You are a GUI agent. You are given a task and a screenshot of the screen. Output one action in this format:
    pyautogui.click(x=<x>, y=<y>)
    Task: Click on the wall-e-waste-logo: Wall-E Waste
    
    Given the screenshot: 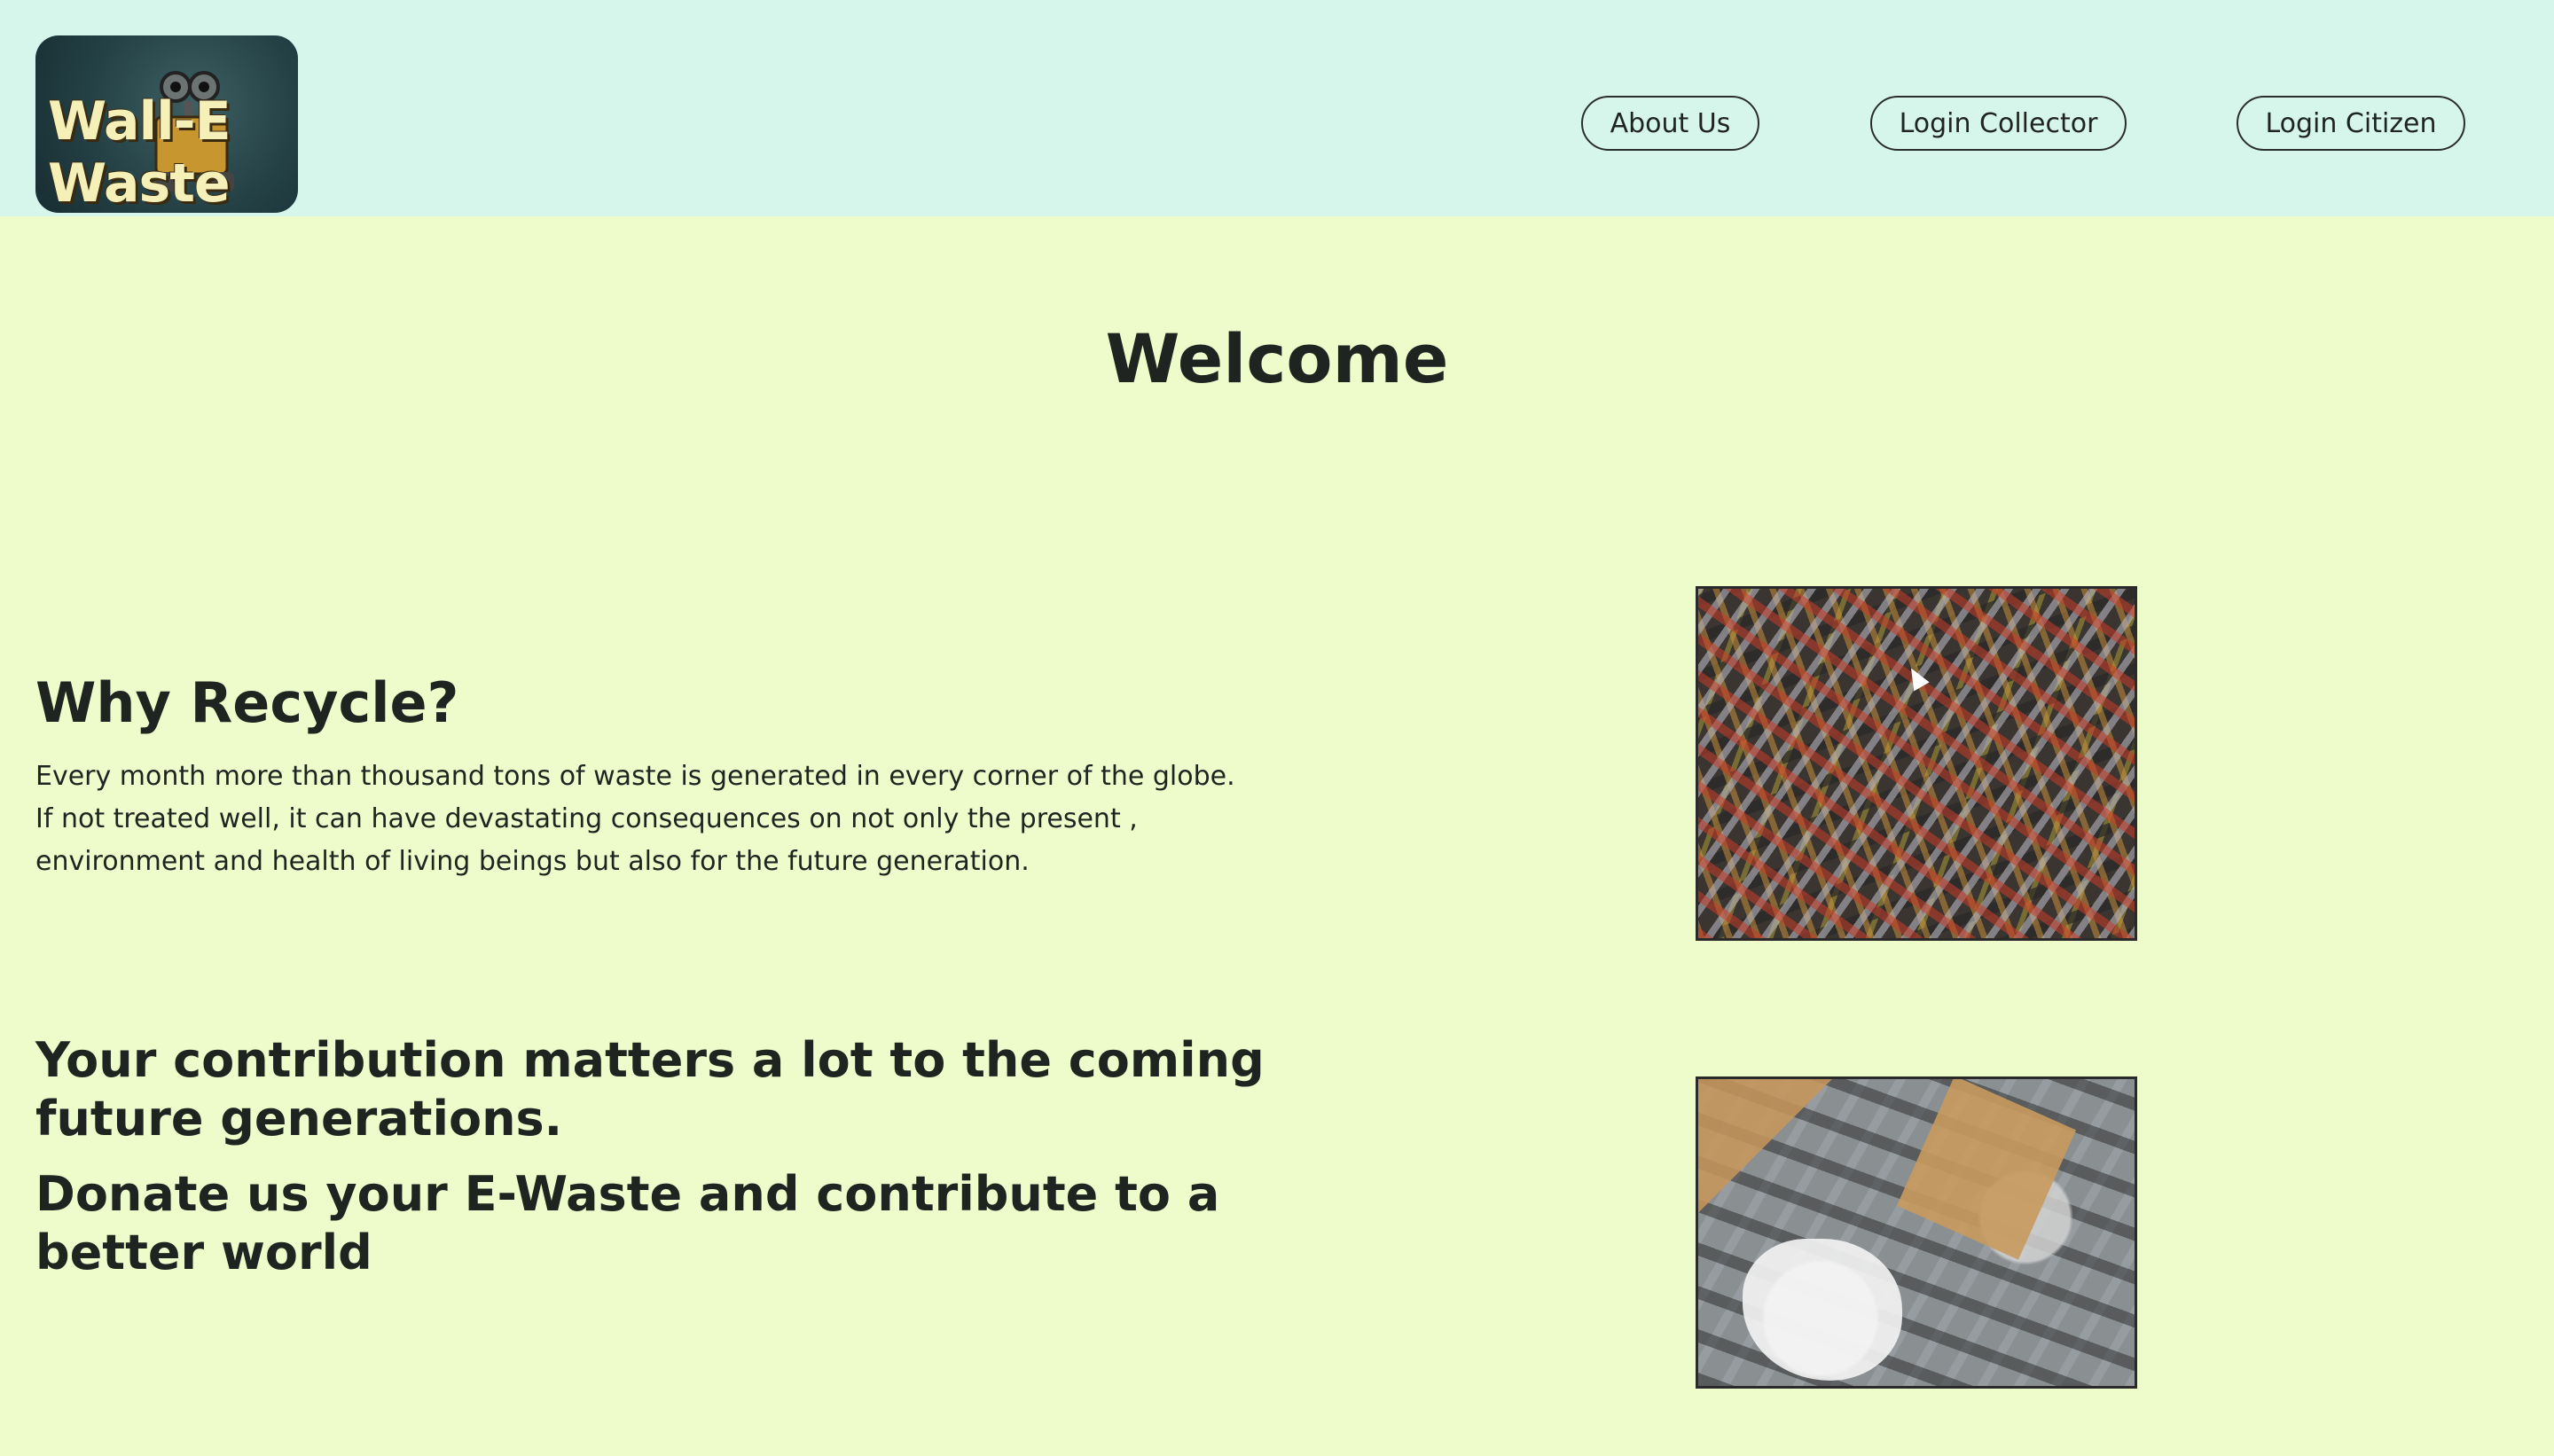 What is the action you would take?
    pyautogui.click(x=166, y=124)
    